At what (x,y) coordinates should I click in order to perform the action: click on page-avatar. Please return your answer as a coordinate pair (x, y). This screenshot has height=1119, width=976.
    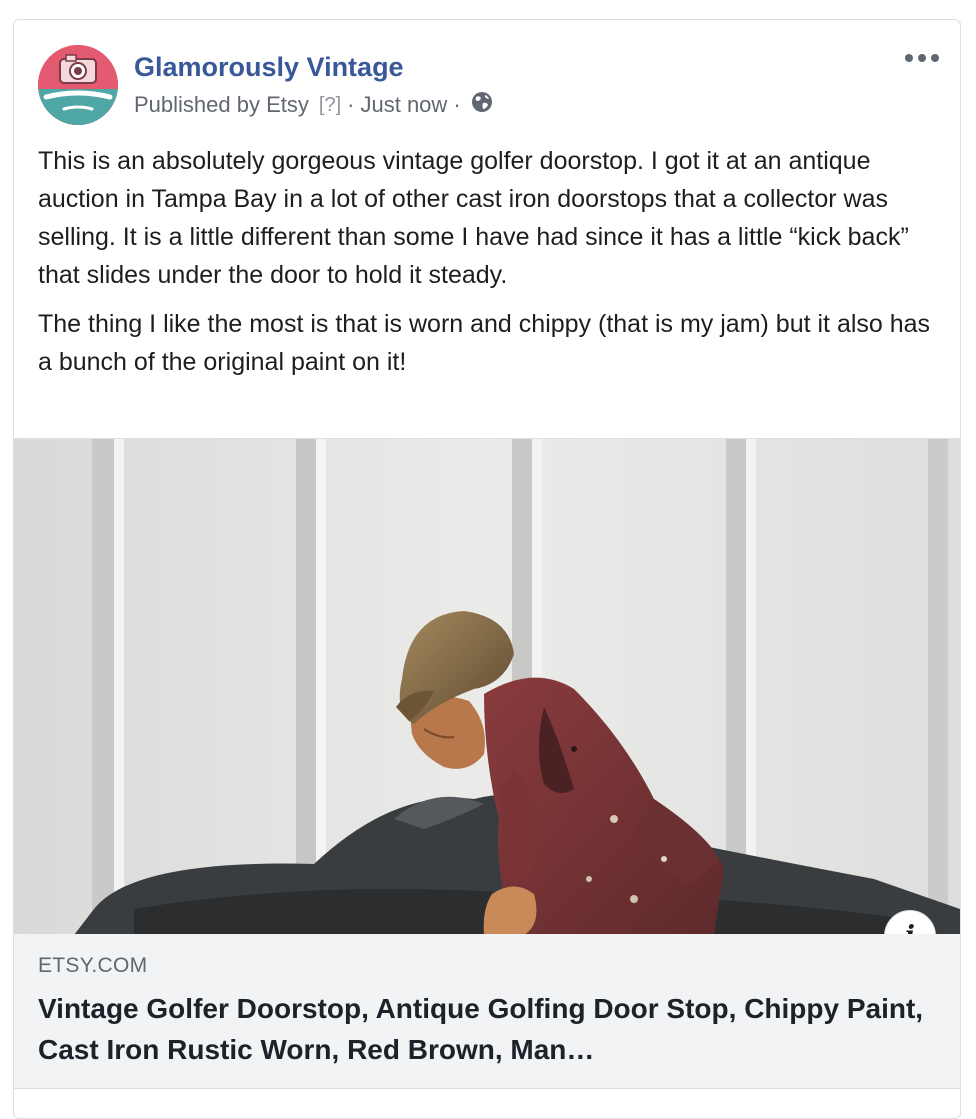
    Looking at the image, I should click on (78, 85).